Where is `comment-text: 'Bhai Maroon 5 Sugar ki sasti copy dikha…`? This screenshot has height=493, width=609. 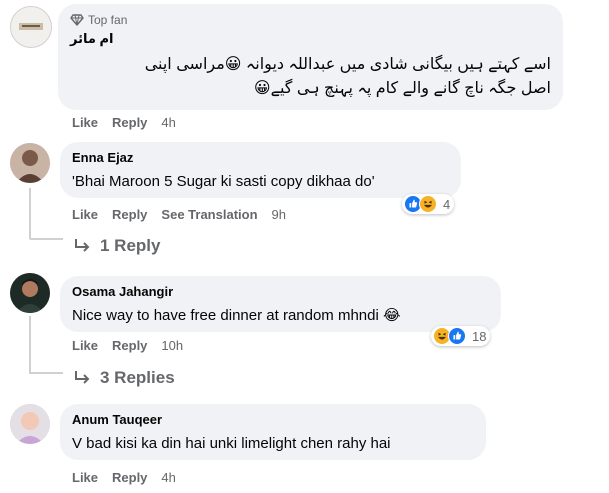
comment-text: 'Bhai Maroon 5 Sugar ki sasti copy dikha… is located at coordinates (223, 181).